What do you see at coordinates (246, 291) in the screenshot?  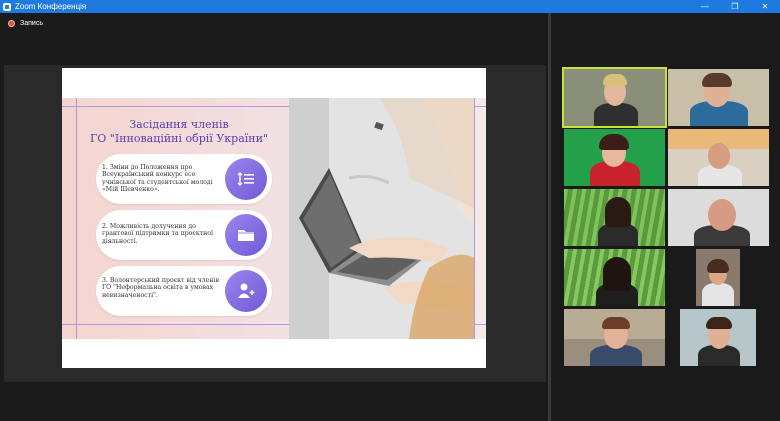 I see `add-user-icon` at bounding box center [246, 291].